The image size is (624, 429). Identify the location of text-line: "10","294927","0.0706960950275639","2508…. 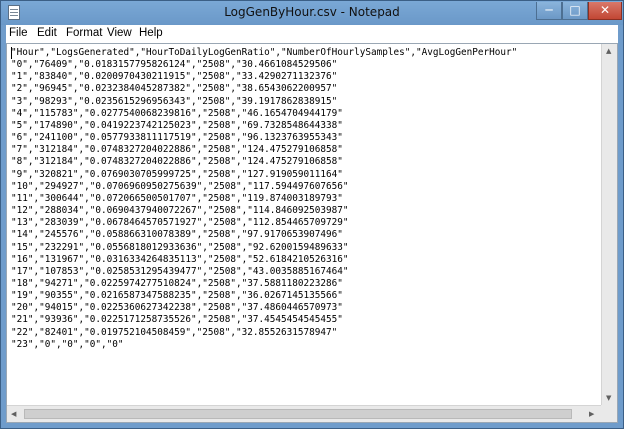
(180, 186).